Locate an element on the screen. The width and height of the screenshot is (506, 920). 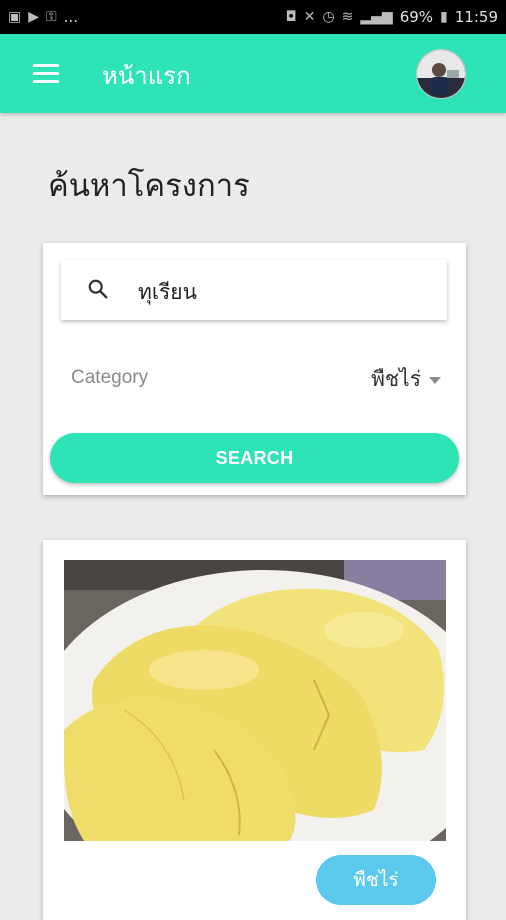
search-input: ทุเรียน is located at coordinates (254, 290).